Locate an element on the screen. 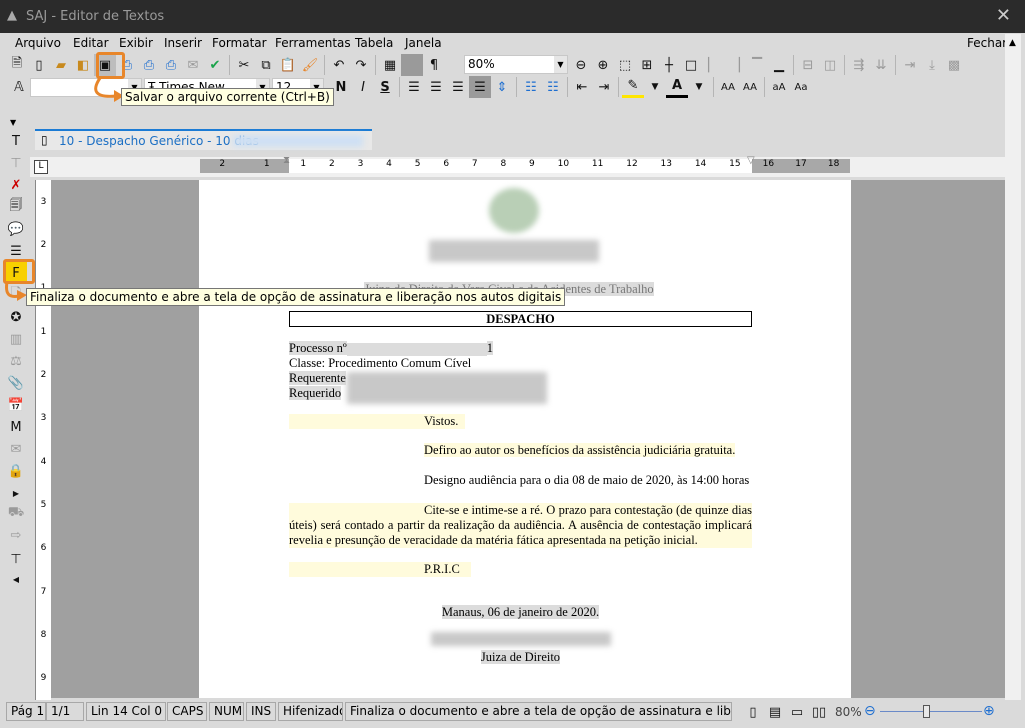 This screenshot has width=1025, height=728. grow-font-icon: AA is located at coordinates (728, 87).